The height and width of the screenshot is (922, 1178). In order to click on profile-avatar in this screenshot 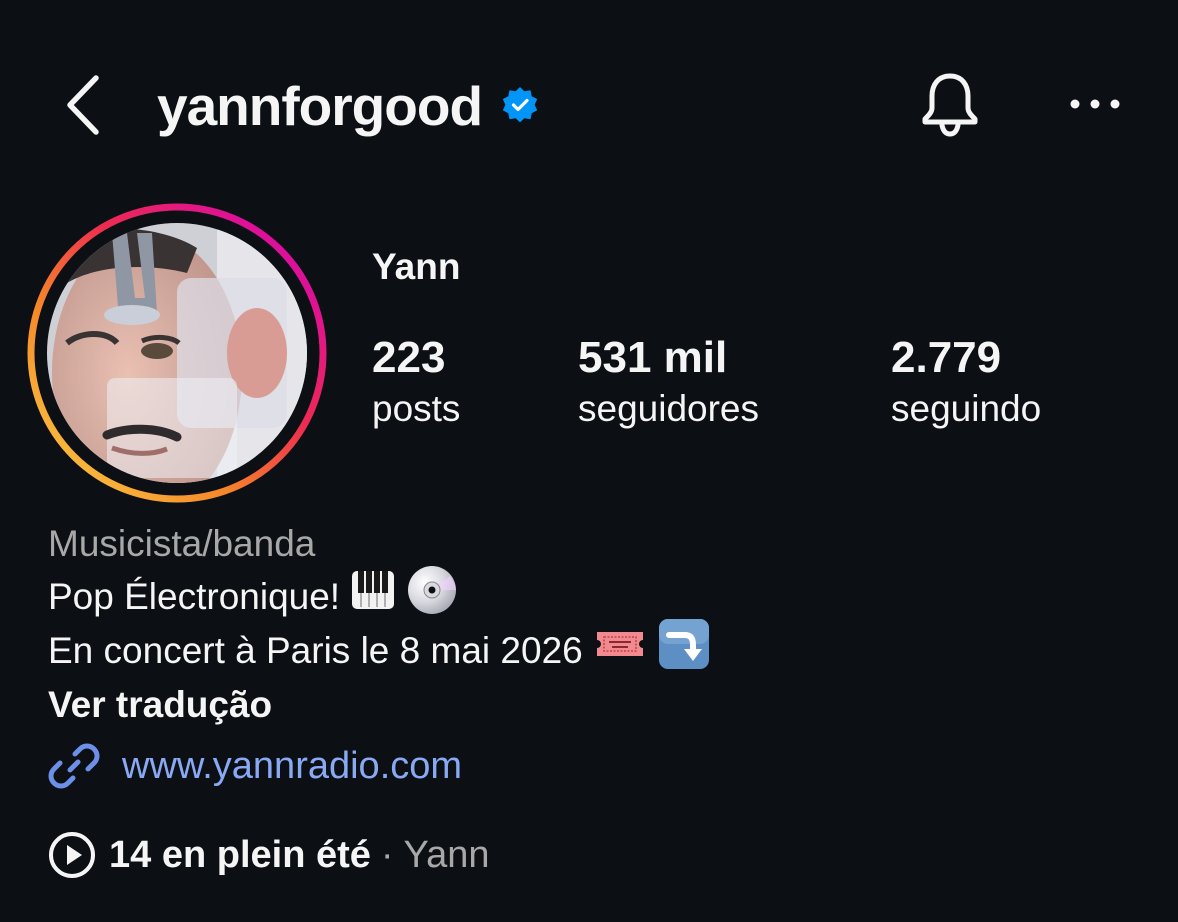, I will do `click(177, 353)`.